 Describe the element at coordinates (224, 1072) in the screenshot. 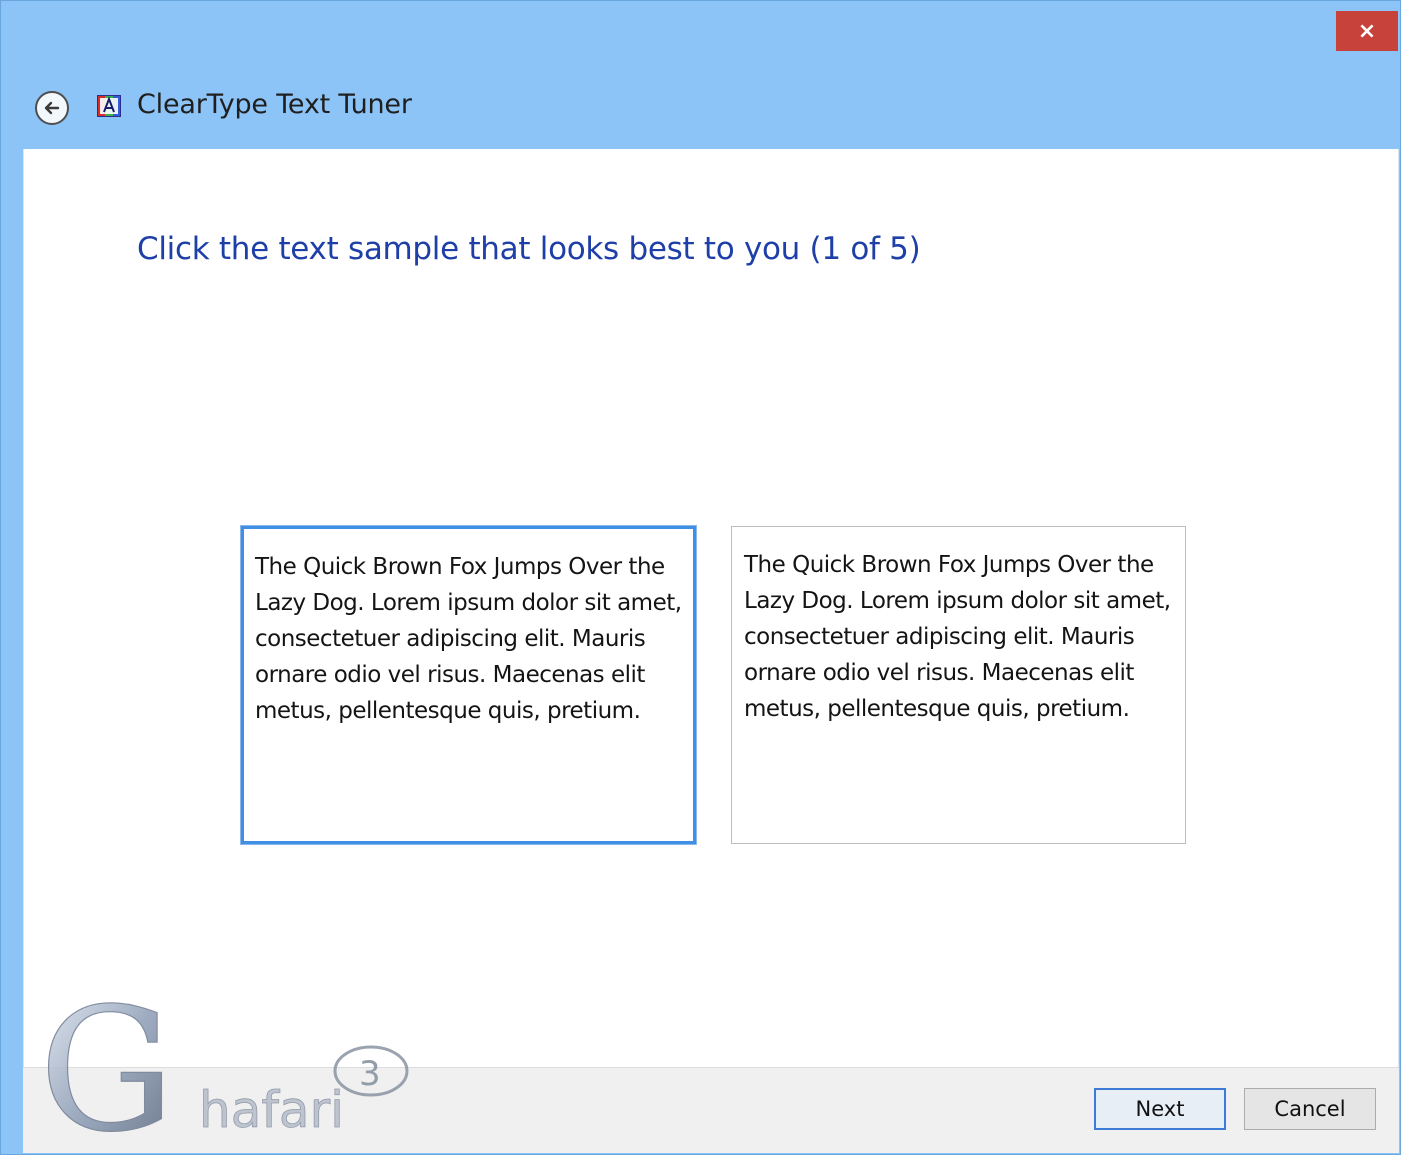

I see `watermark-logo: G hafari 3` at that location.